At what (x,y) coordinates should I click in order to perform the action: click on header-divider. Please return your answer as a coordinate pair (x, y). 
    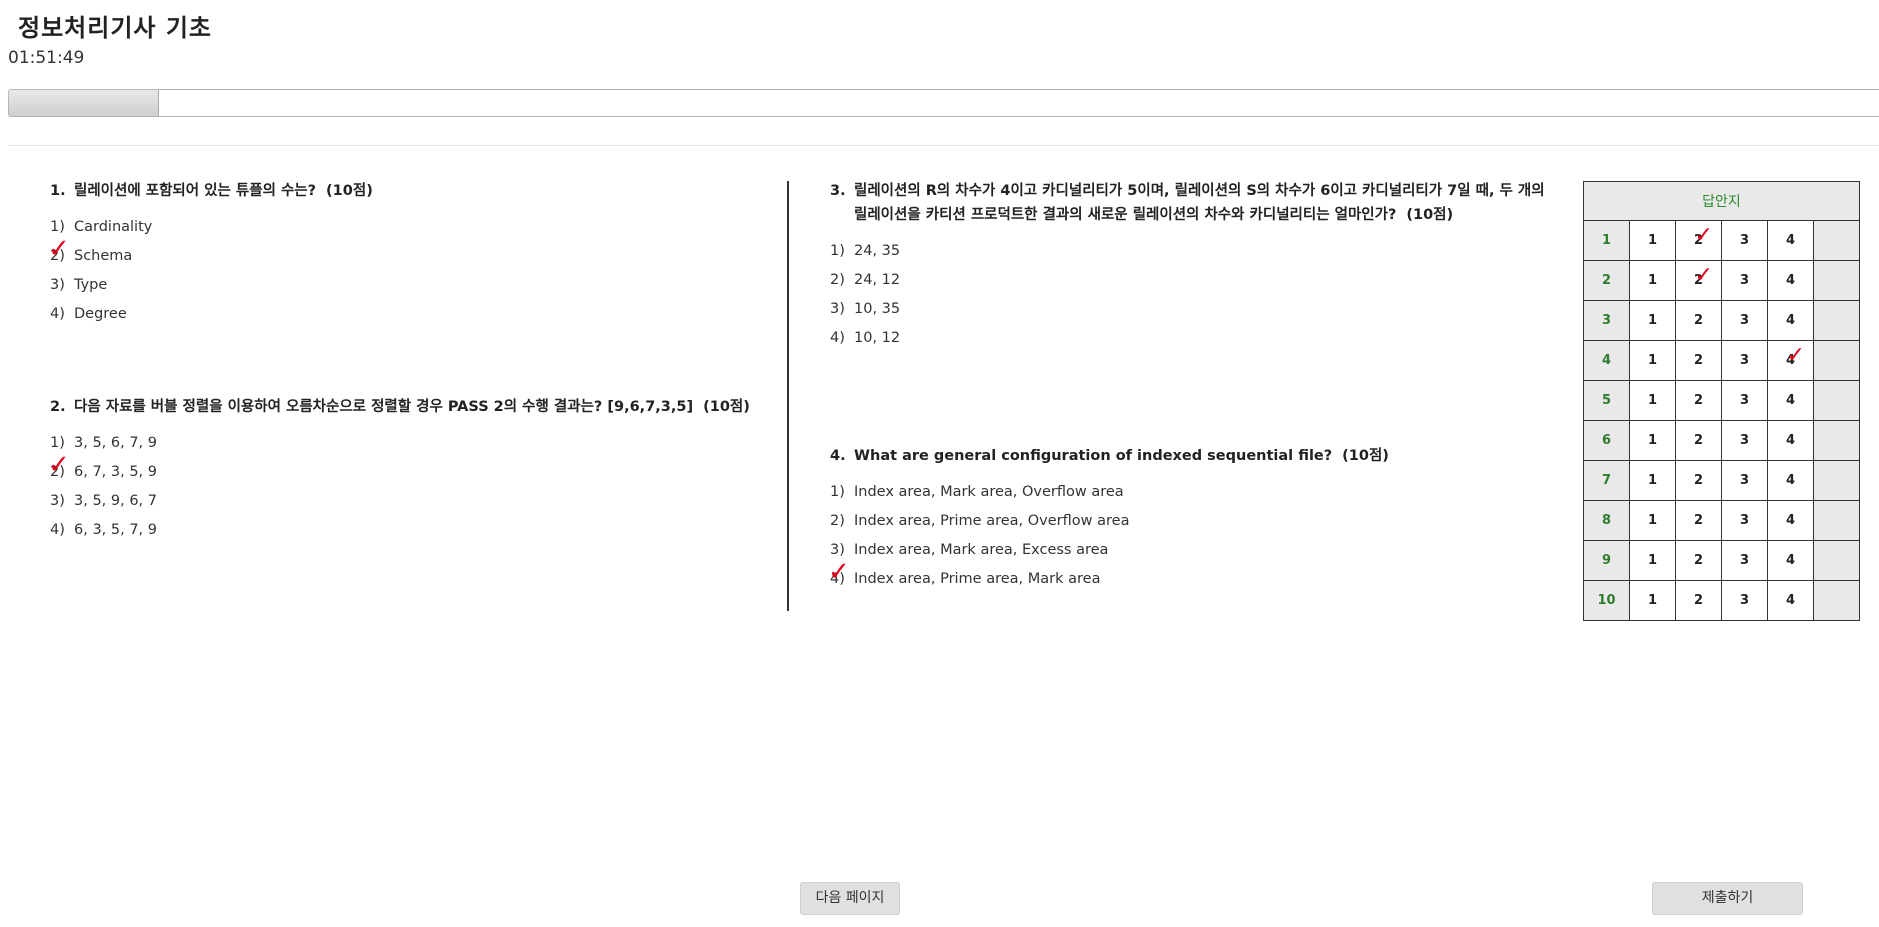
    Looking at the image, I should click on (943, 145).